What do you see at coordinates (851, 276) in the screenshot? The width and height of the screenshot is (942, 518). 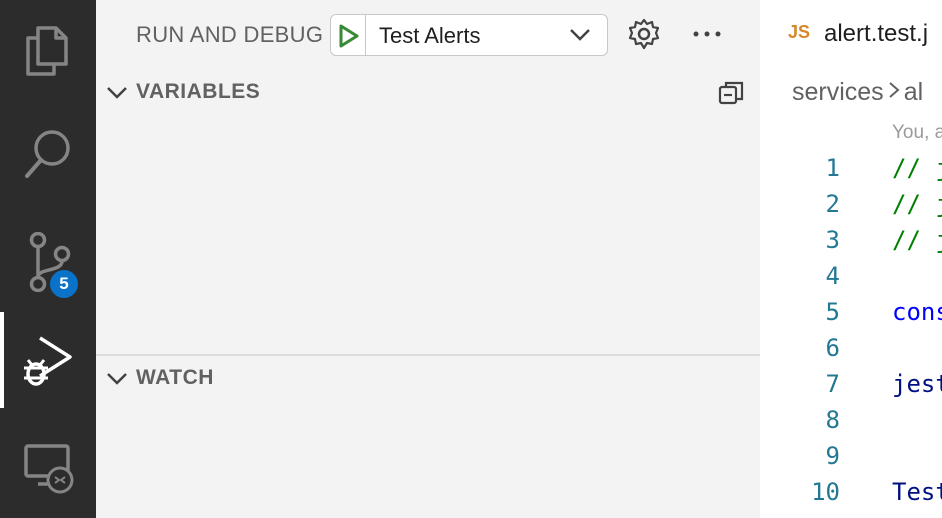 I see `code-line: 4` at bounding box center [851, 276].